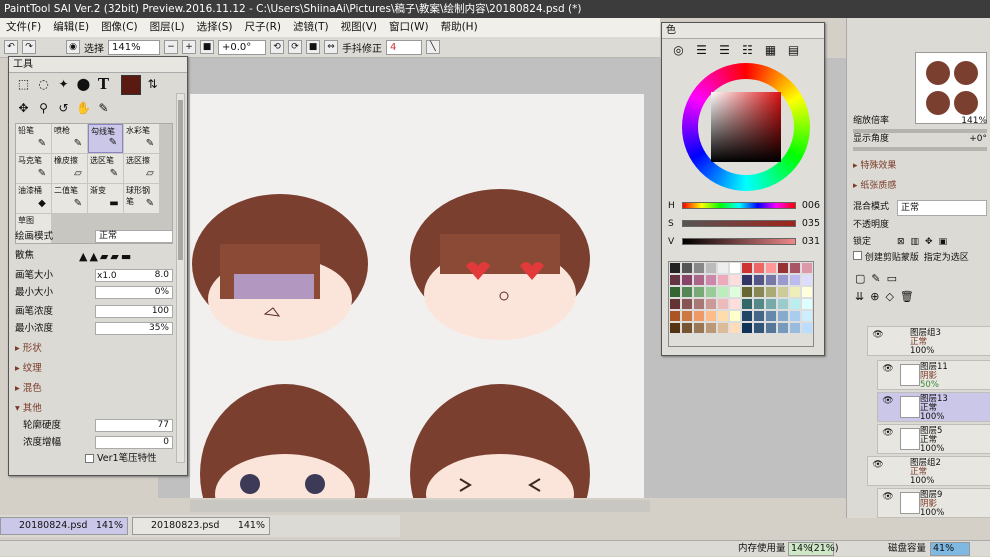 Image resolution: width=990 pixels, height=557 pixels. Describe the element at coordinates (134, 311) in the screenshot. I see `density-field: 100` at that location.